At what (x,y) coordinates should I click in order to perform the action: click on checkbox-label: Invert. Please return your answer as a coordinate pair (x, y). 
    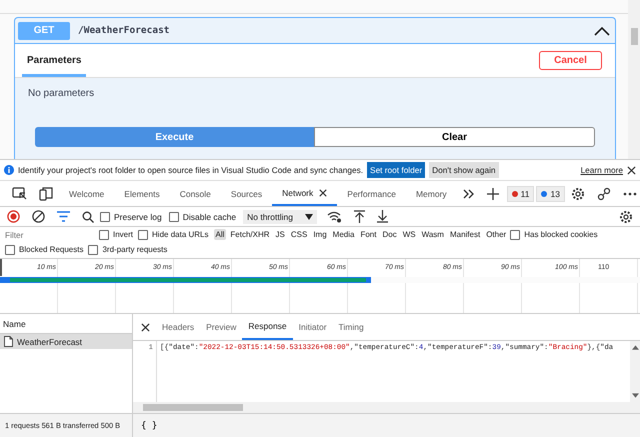
    Looking at the image, I should click on (123, 234).